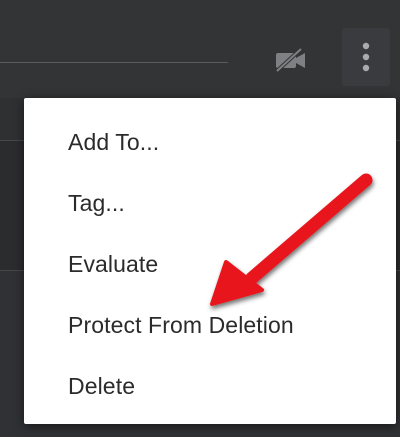  I want to click on kebab-vertical-icon, so click(366, 57).